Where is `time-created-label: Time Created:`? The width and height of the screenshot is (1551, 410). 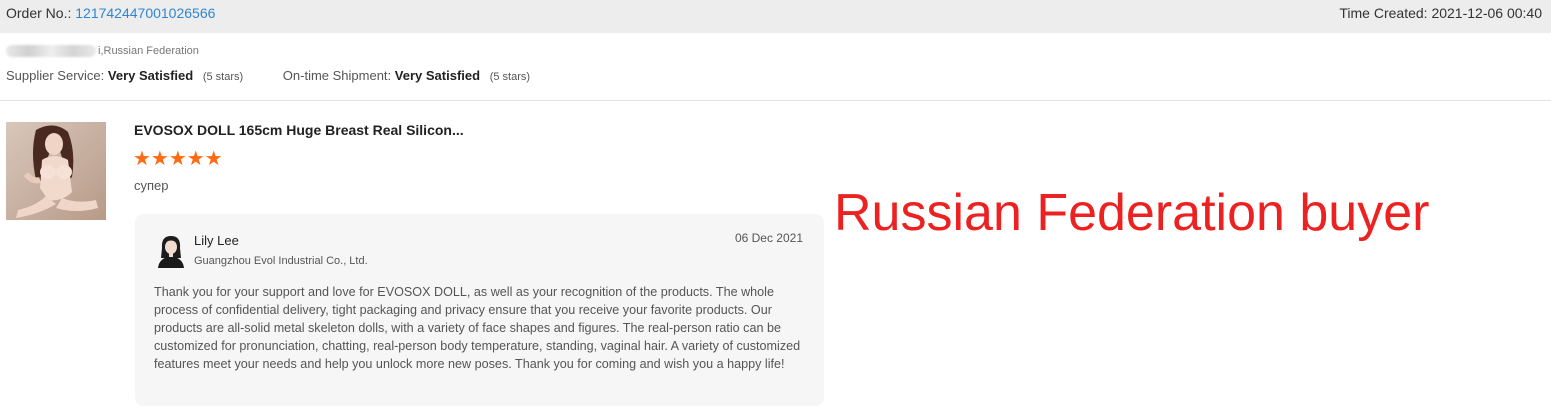
time-created-label: Time Created: is located at coordinates (1383, 13).